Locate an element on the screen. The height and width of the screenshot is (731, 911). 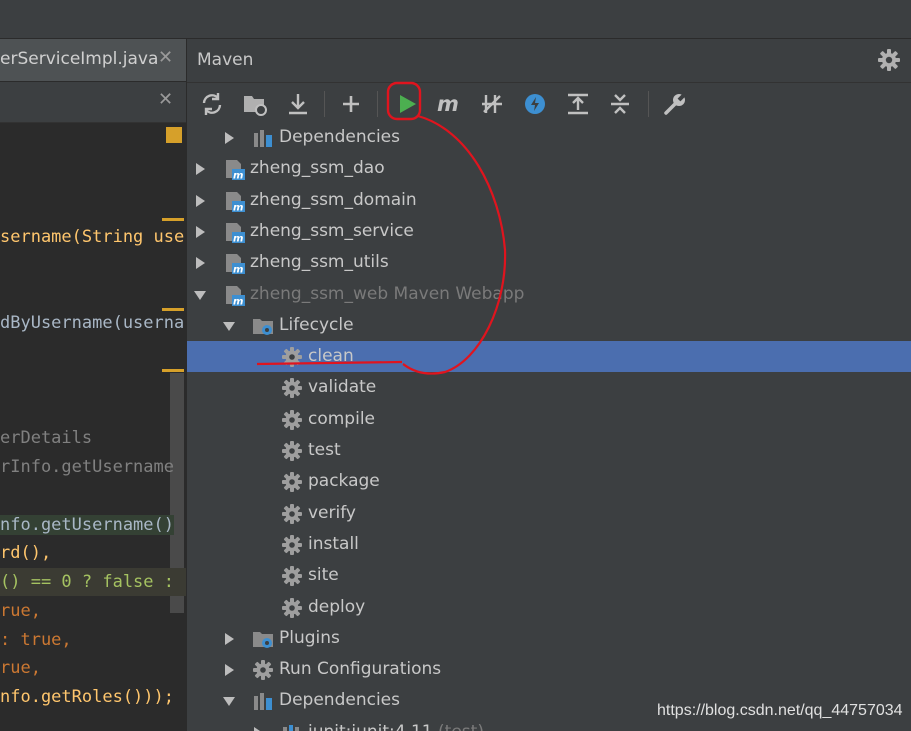
editor-find-bar: ✕ is located at coordinates (93, 102).